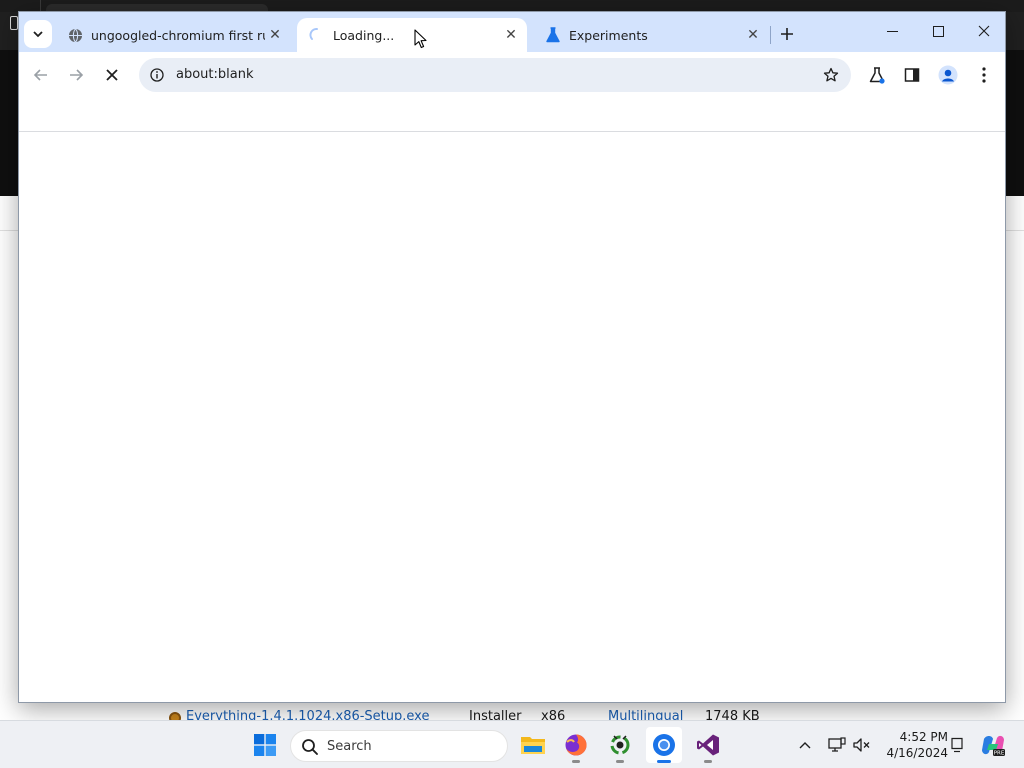 The width and height of the screenshot is (1024, 768). I want to click on file-language: Multilingual, so click(646, 714).